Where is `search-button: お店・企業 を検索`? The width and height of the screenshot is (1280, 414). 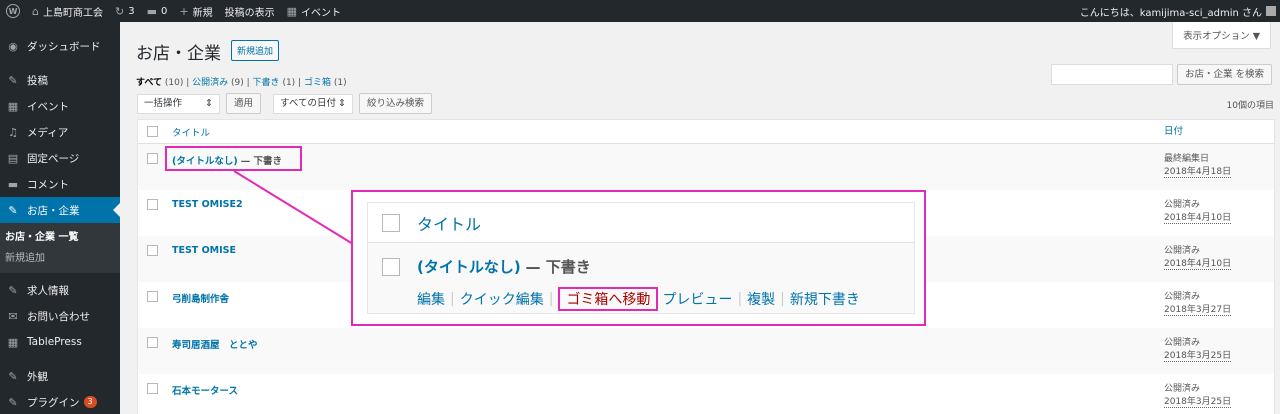
search-button: お店・企業 を検索 is located at coordinates (1224, 74).